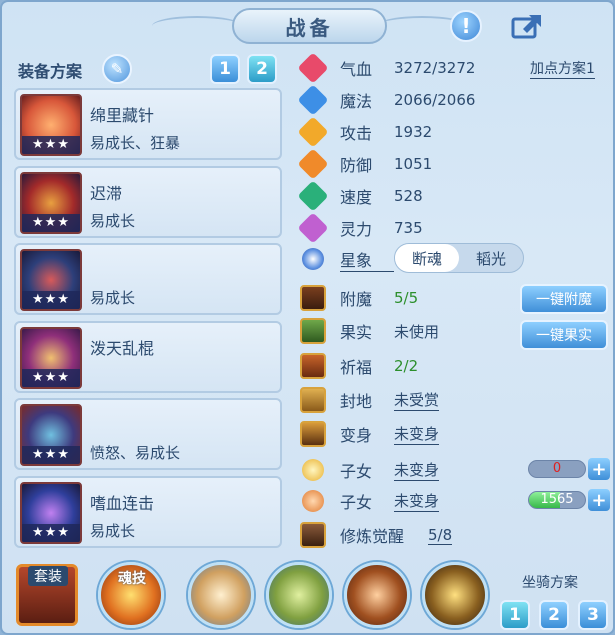 Image resolution: width=615 pixels, height=635 pixels. Describe the element at coordinates (148, 279) in the screenshot. I see `equip-card-3: ★★★ 易成长` at that location.